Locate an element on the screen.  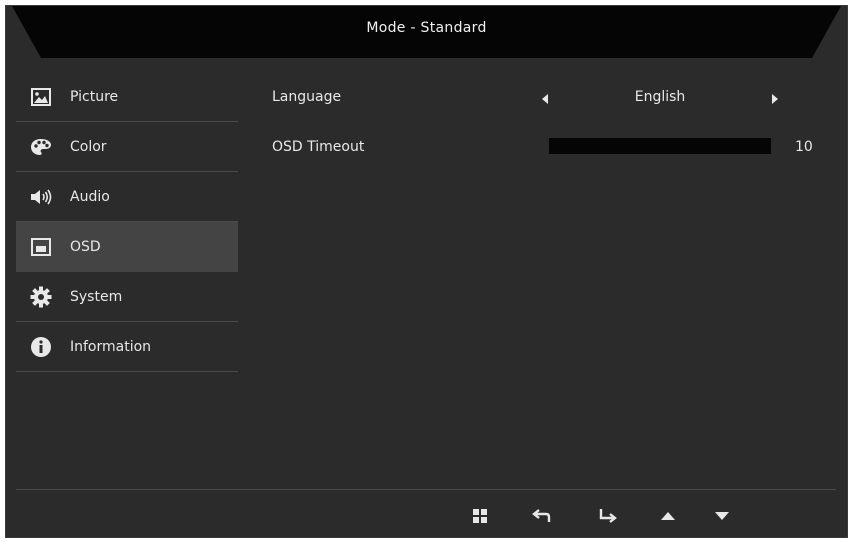
osd-icon is located at coordinates (41, 247).